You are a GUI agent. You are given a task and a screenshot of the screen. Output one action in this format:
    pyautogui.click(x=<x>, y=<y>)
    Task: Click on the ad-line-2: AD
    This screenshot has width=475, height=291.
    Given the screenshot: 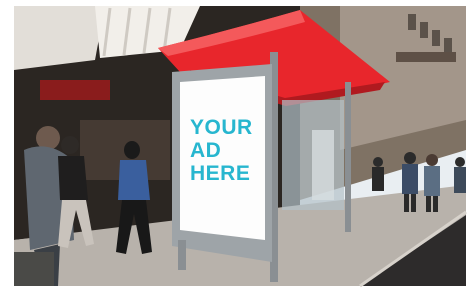 What is the action you would take?
    pyautogui.click(x=206, y=150)
    